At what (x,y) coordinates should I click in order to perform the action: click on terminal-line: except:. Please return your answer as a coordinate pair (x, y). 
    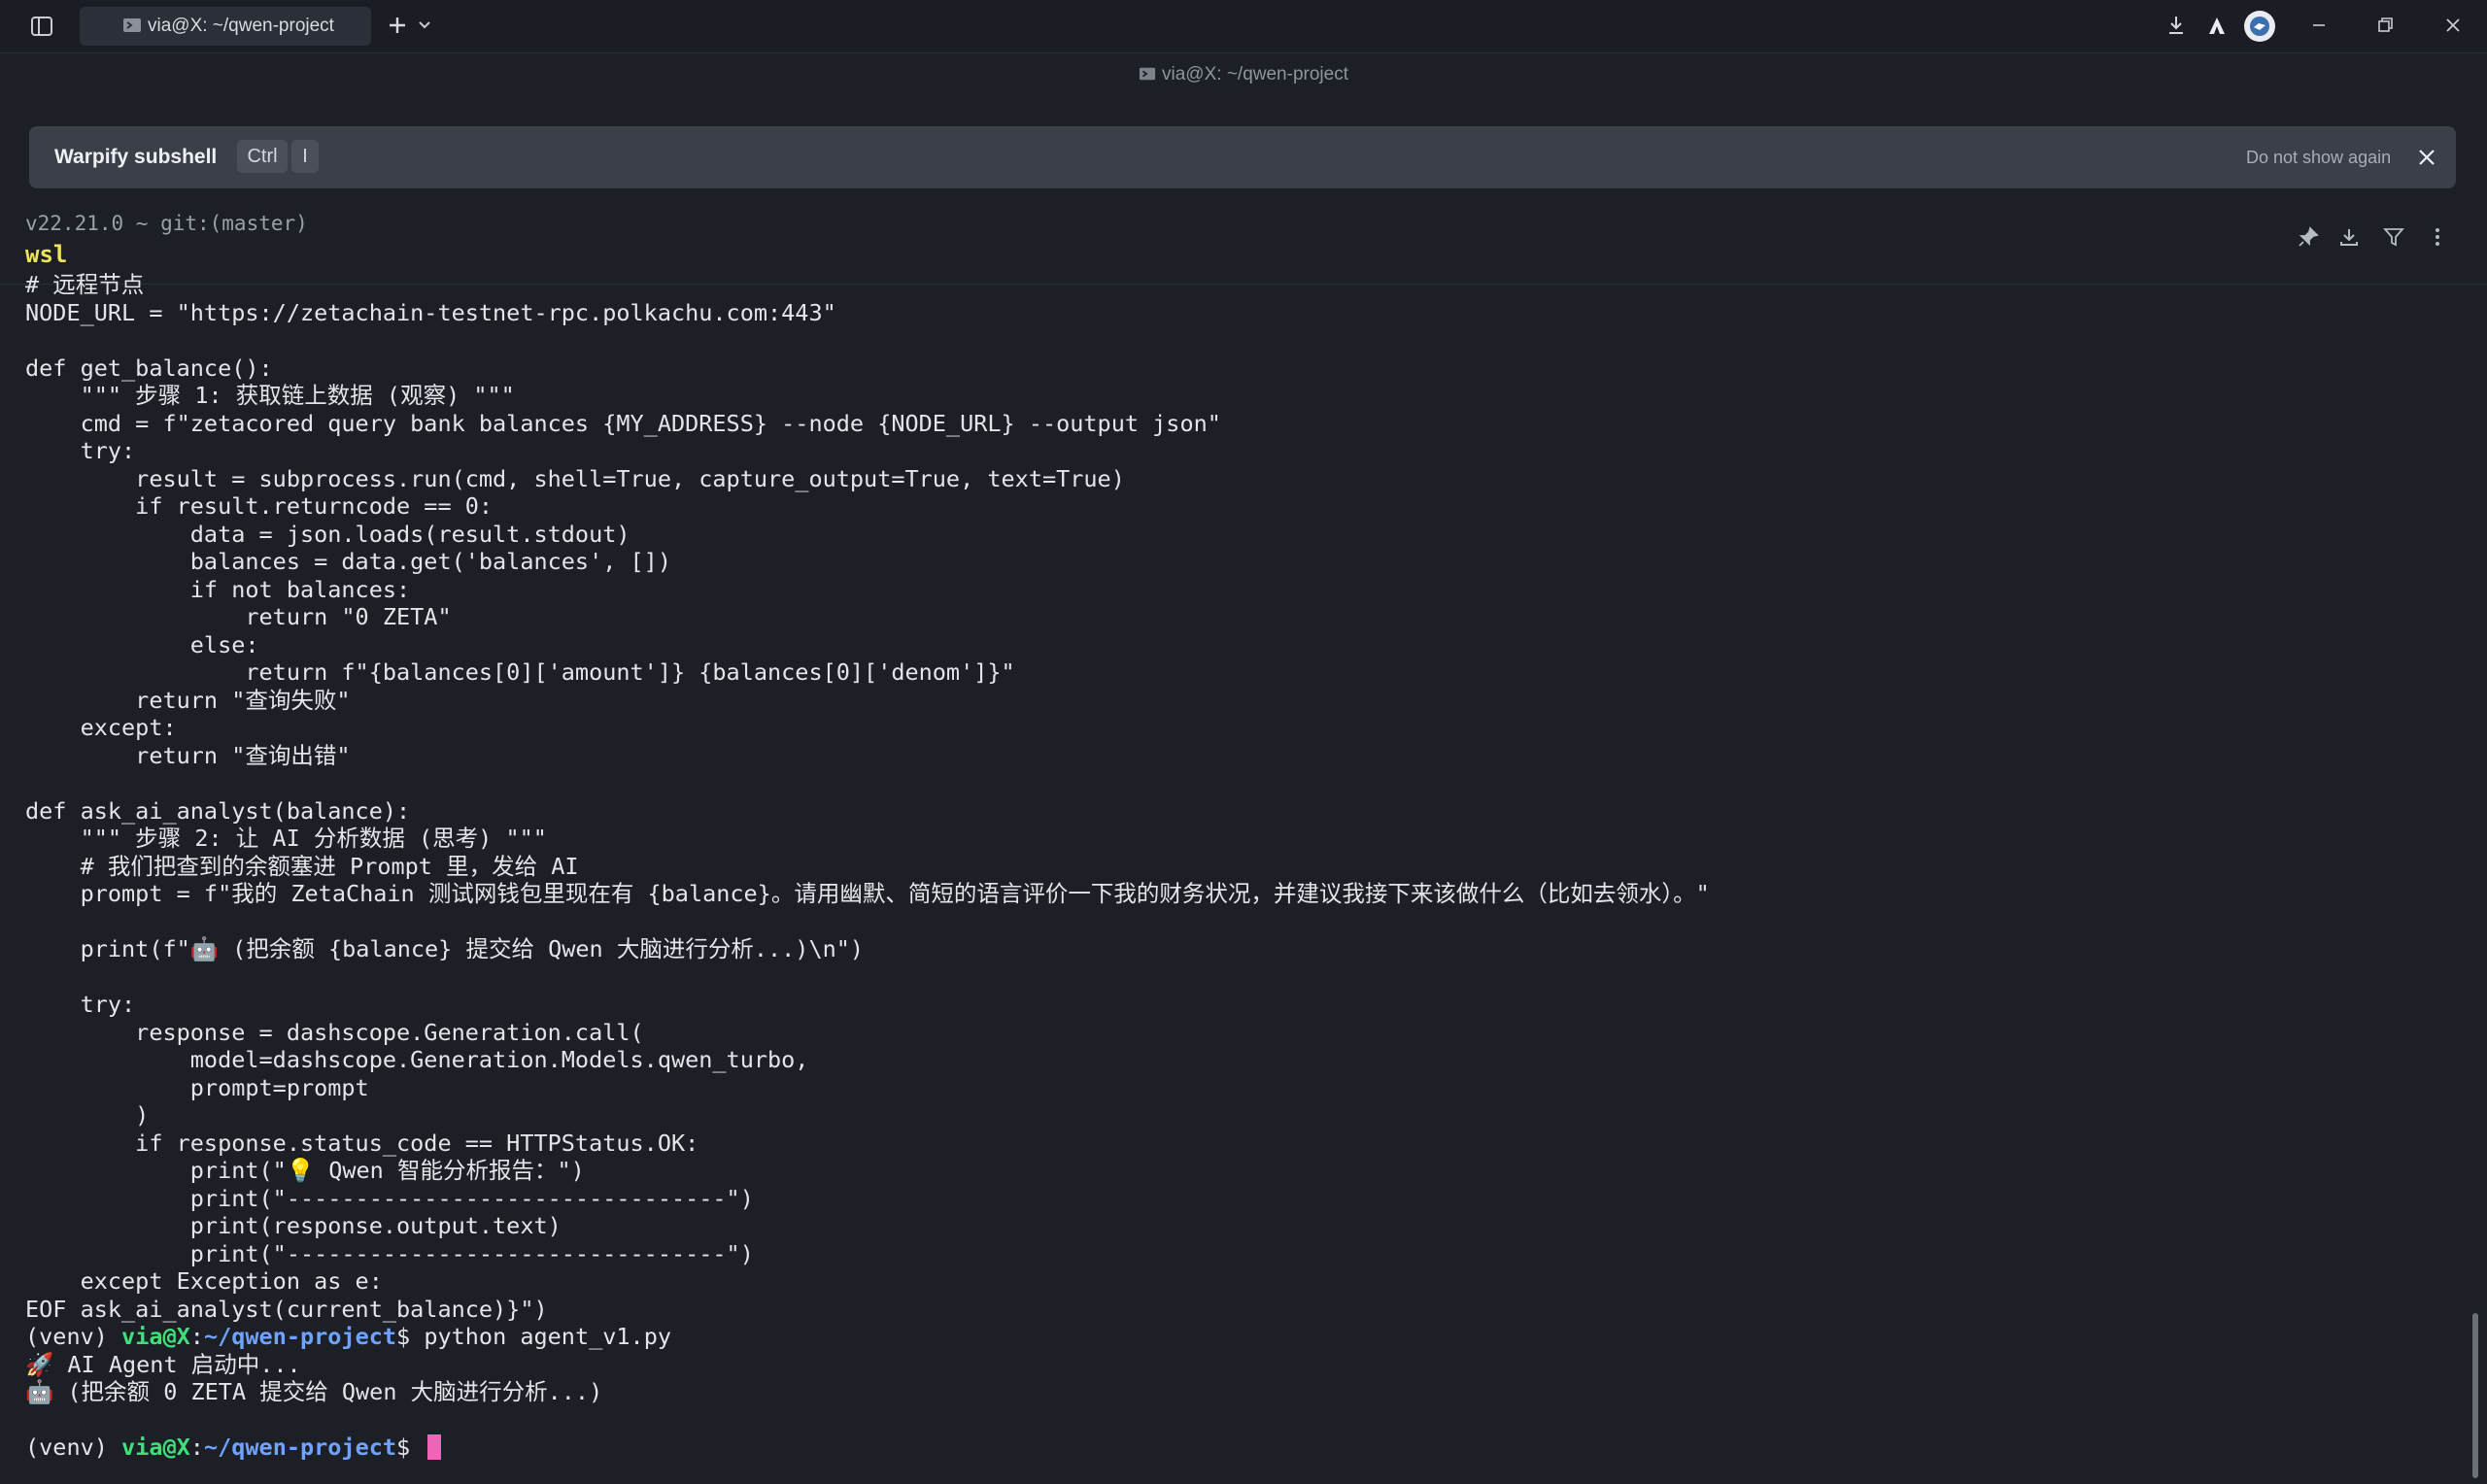
    Looking at the image, I should click on (101, 727).